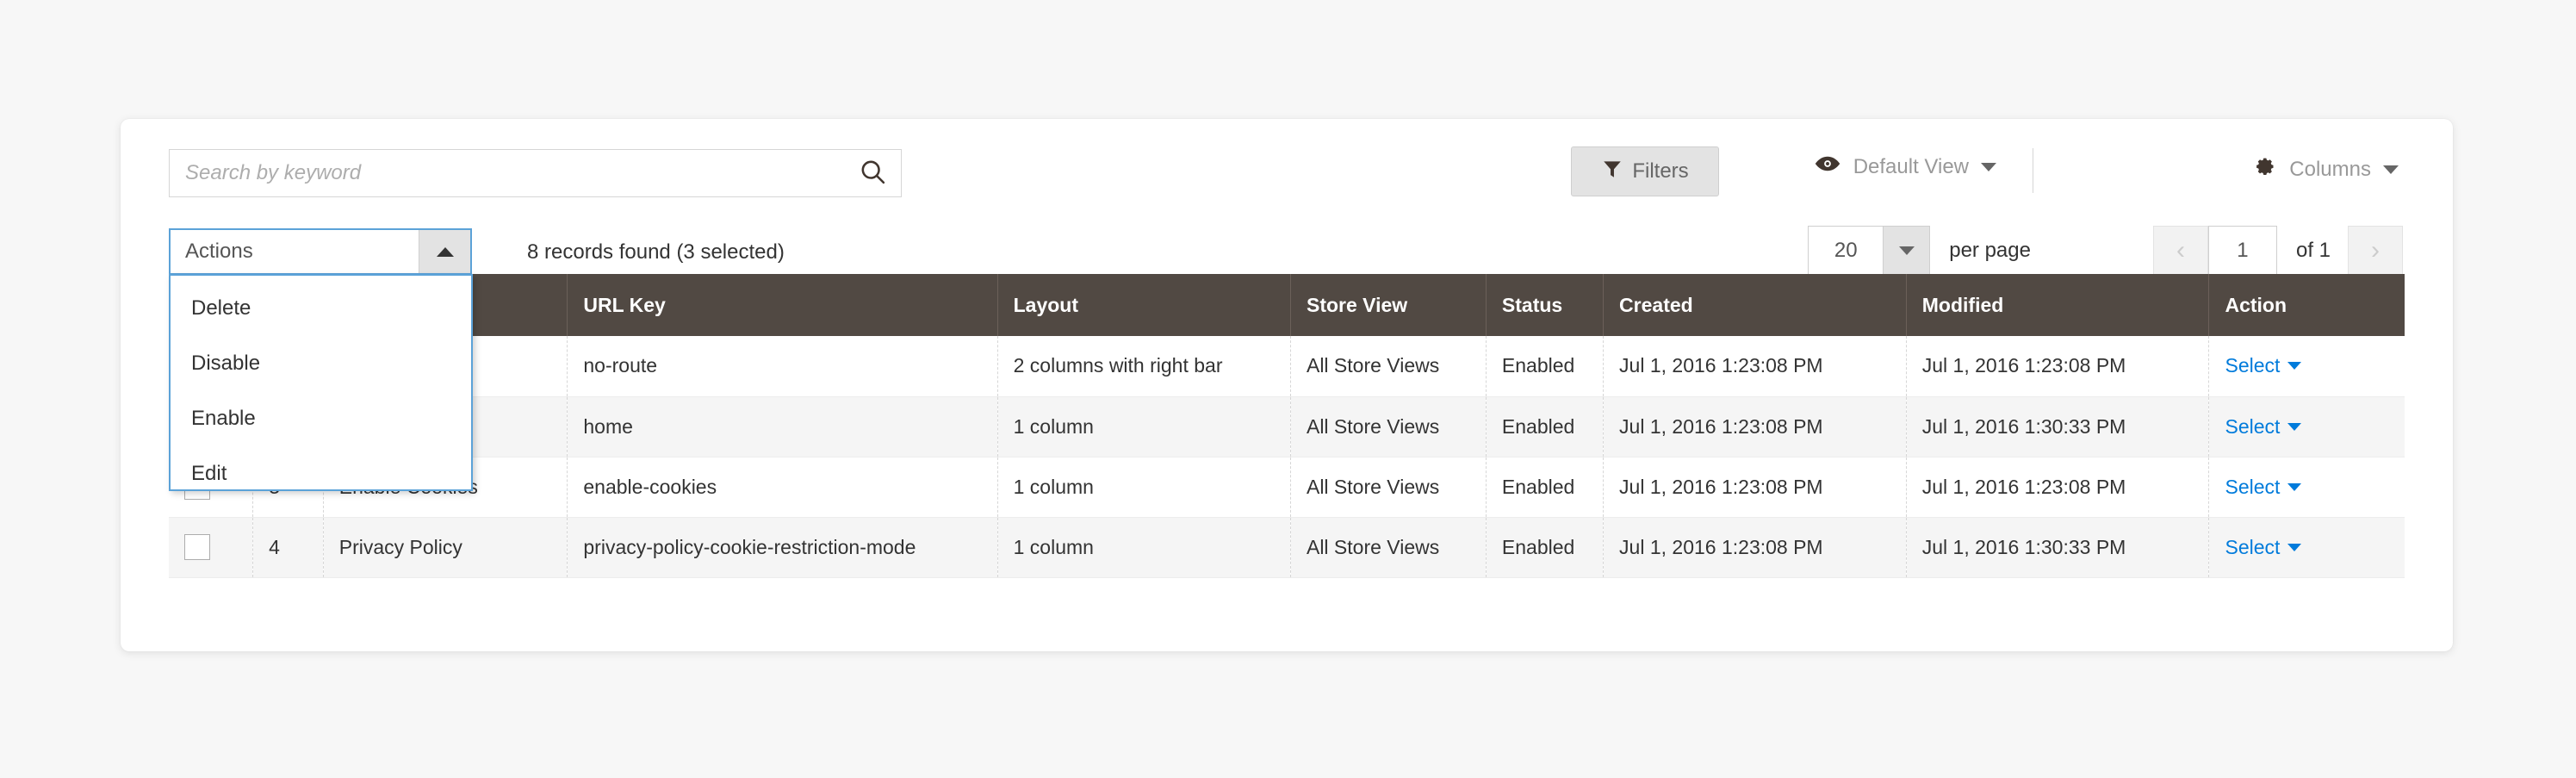 This screenshot has height=778, width=2576. I want to click on row-url-key: no-route, so click(782, 366).